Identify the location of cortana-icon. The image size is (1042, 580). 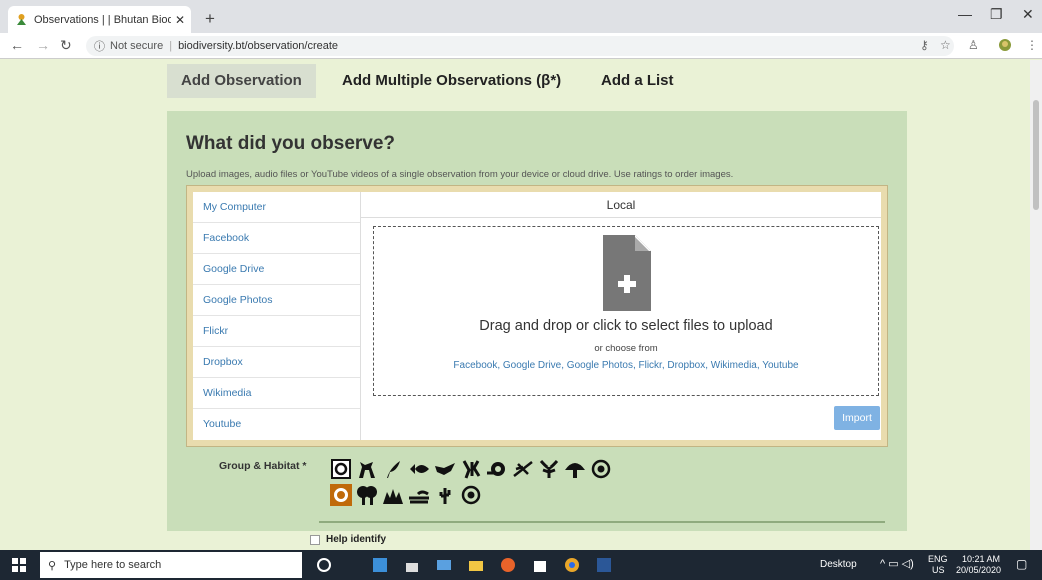
(324, 565).